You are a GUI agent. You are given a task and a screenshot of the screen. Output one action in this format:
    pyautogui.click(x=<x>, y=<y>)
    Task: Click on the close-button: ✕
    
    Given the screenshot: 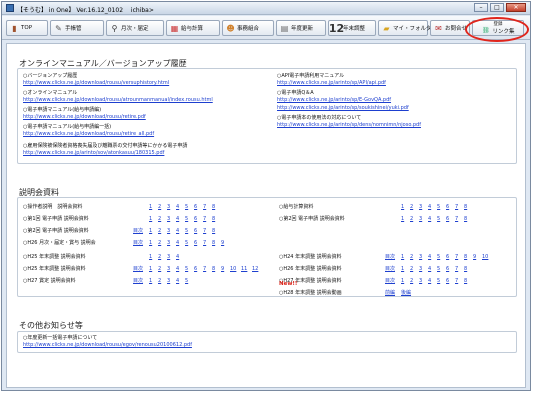 What is the action you would take?
    pyautogui.click(x=516, y=7)
    